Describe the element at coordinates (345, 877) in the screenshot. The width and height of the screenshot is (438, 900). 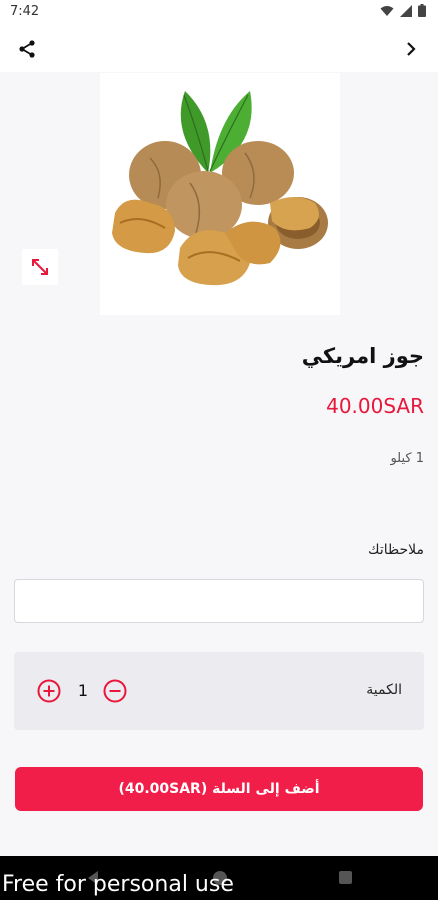
I see `nav-recents-icon` at that location.